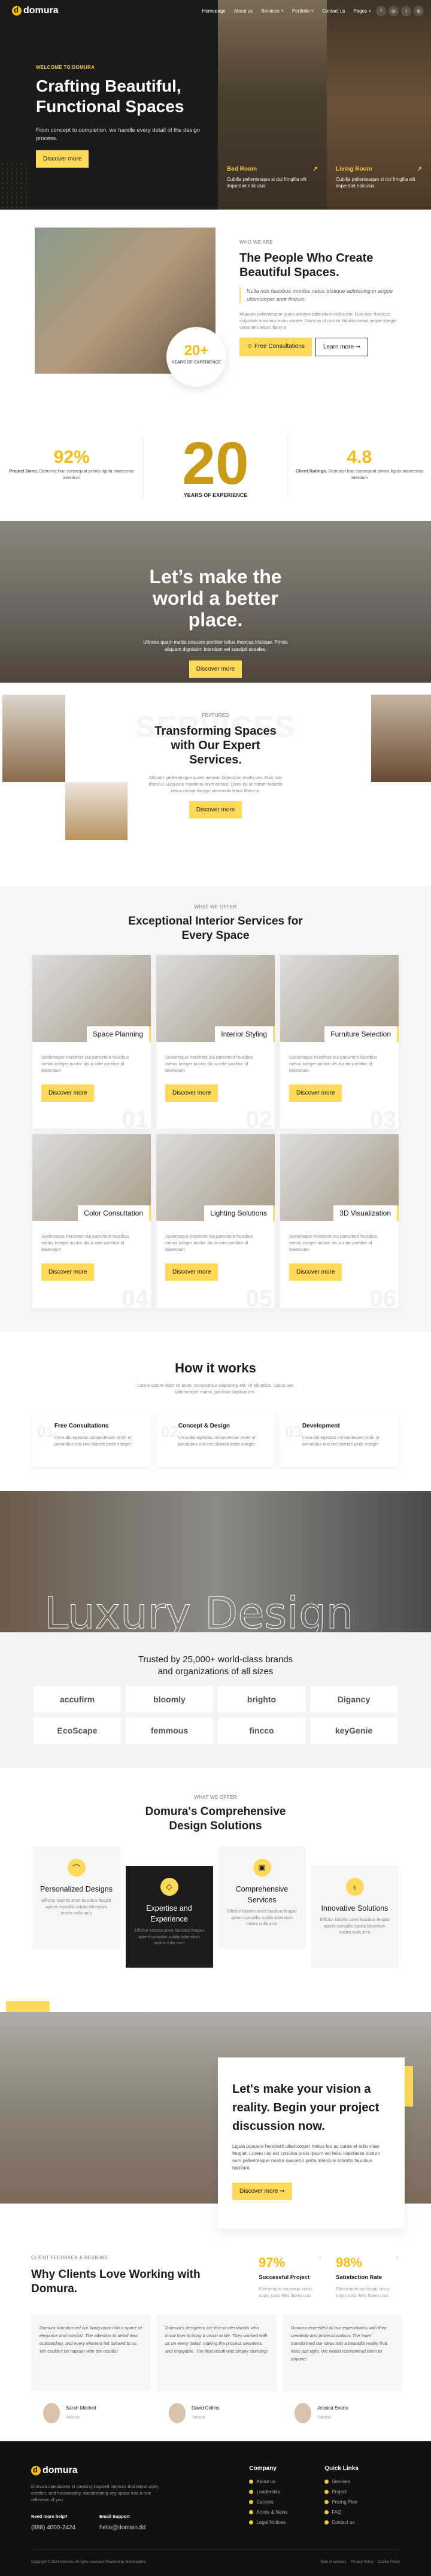  Describe the element at coordinates (114, 1213) in the screenshot. I see `service-title: Color Consultation` at that location.